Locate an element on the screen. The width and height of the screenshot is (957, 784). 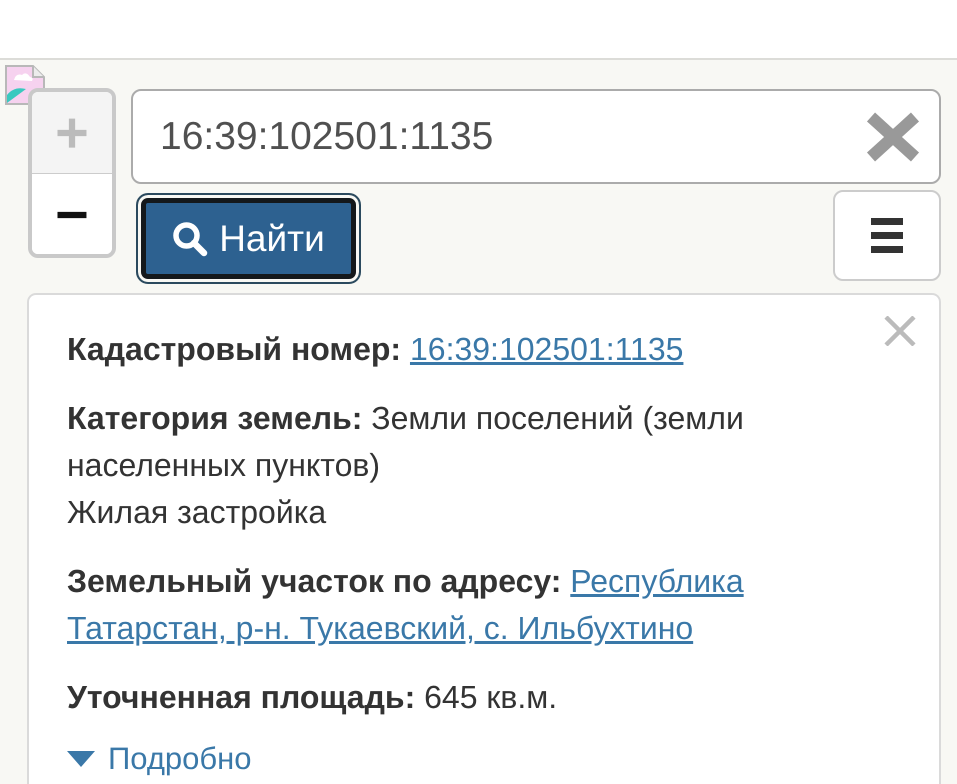
menu-icon is located at coordinates (887, 236).